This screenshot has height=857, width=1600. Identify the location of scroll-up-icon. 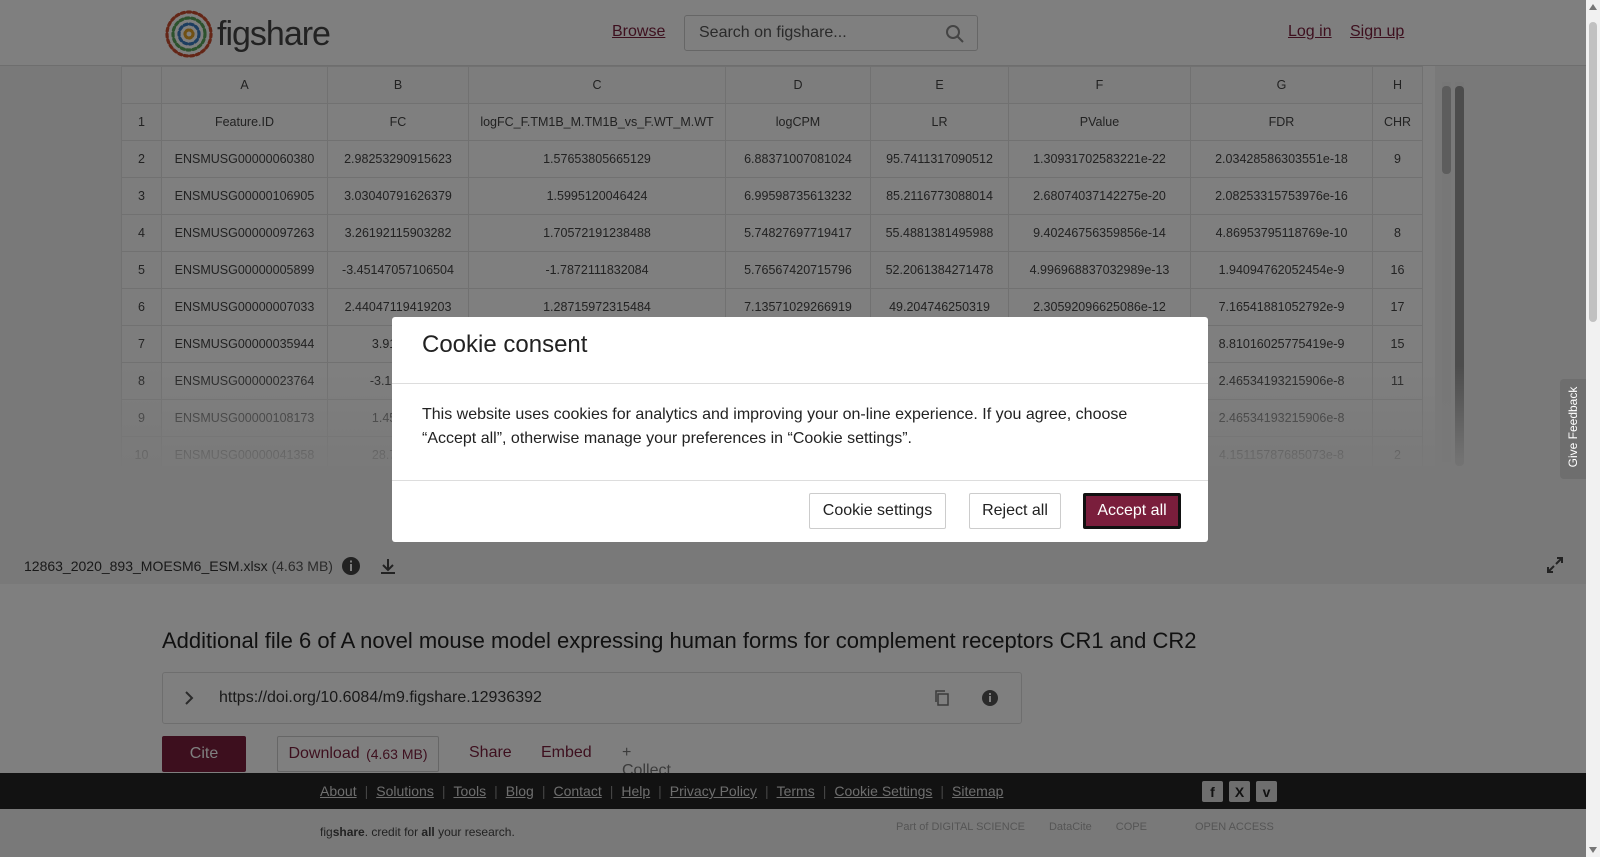
(1593, 7).